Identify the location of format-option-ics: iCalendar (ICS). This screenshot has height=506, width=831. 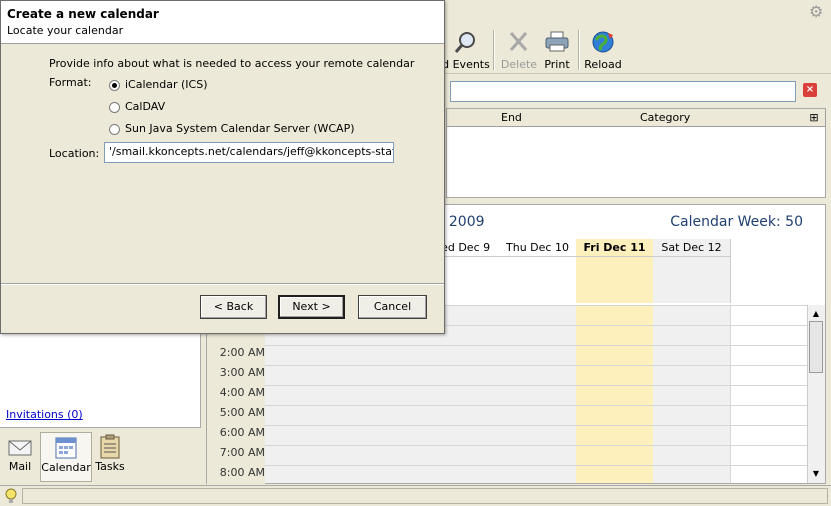
(158, 85).